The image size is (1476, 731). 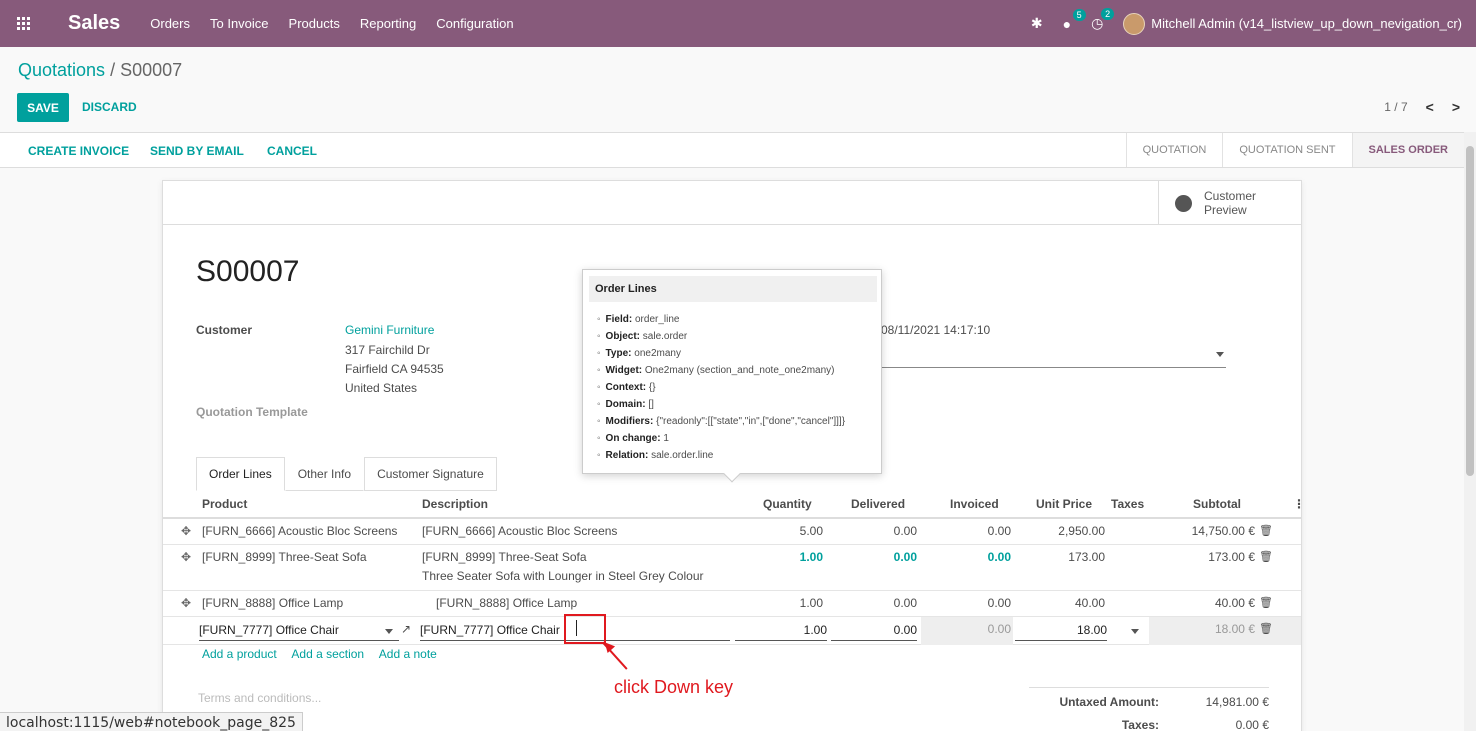 I want to click on stage-quotation: QUOTATION, so click(x=1174, y=150).